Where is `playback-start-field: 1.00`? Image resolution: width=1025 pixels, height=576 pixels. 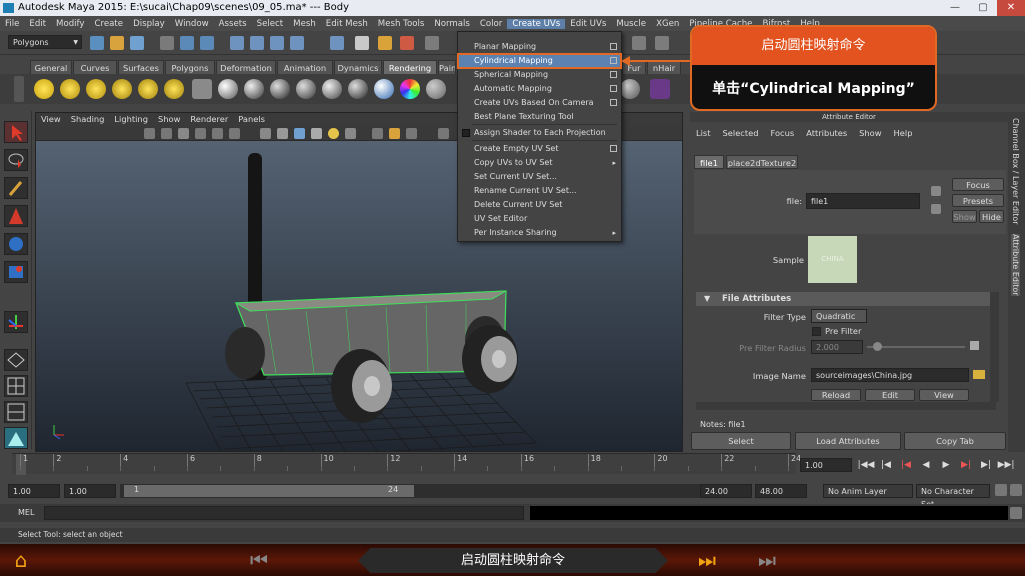
playback-start-field: 1.00 is located at coordinates (90, 491).